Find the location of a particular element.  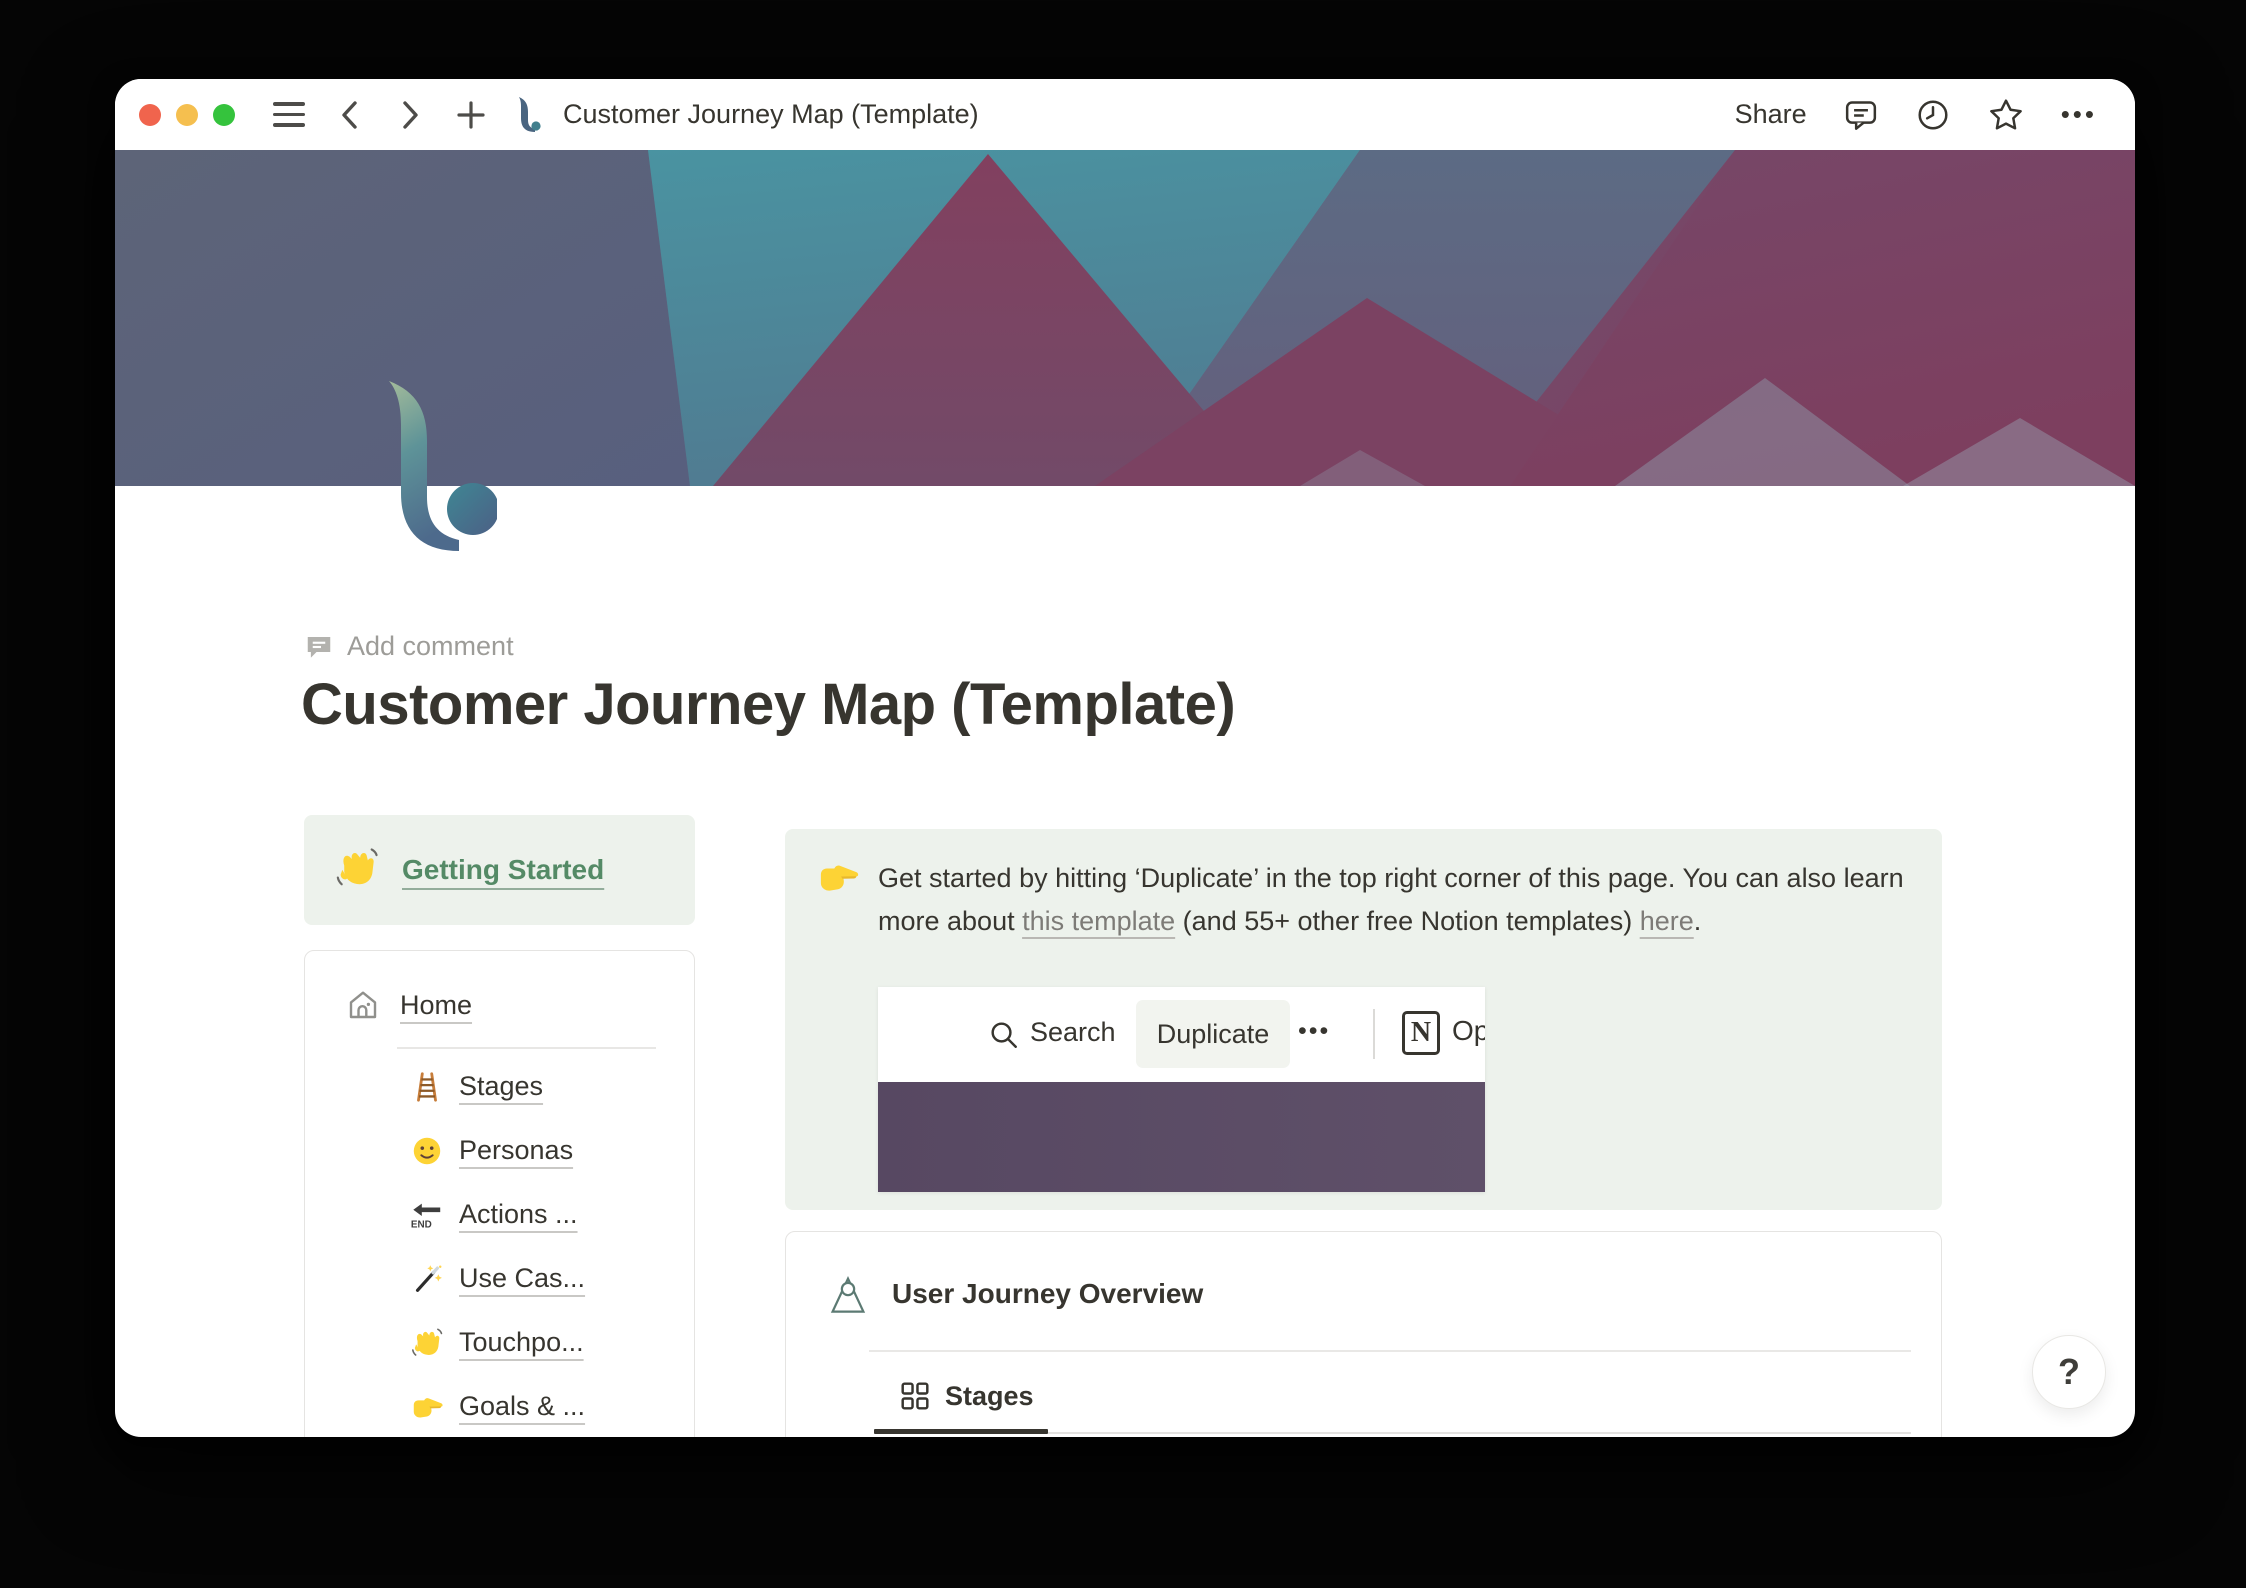

getting-started-callout: Getting Started is located at coordinates (499, 870).